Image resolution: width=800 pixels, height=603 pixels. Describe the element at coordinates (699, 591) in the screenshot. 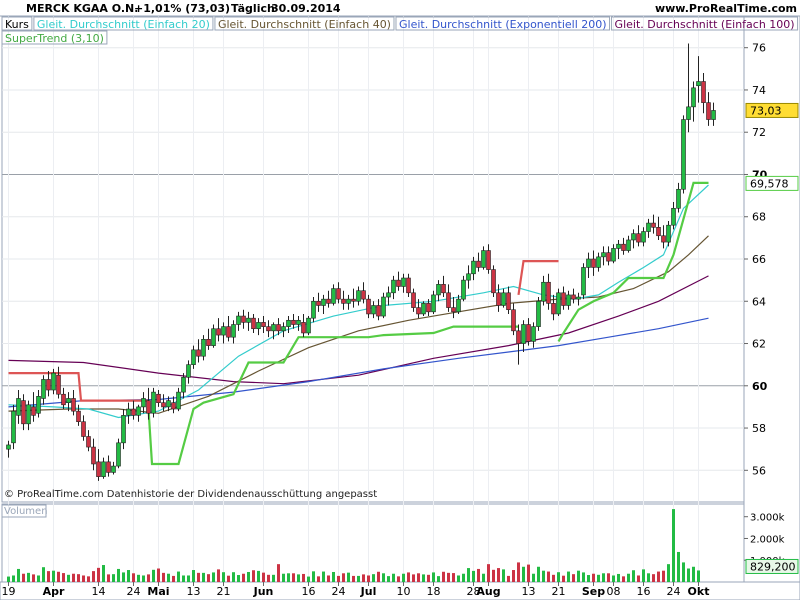

I see `time-tick-label: Okt` at that location.